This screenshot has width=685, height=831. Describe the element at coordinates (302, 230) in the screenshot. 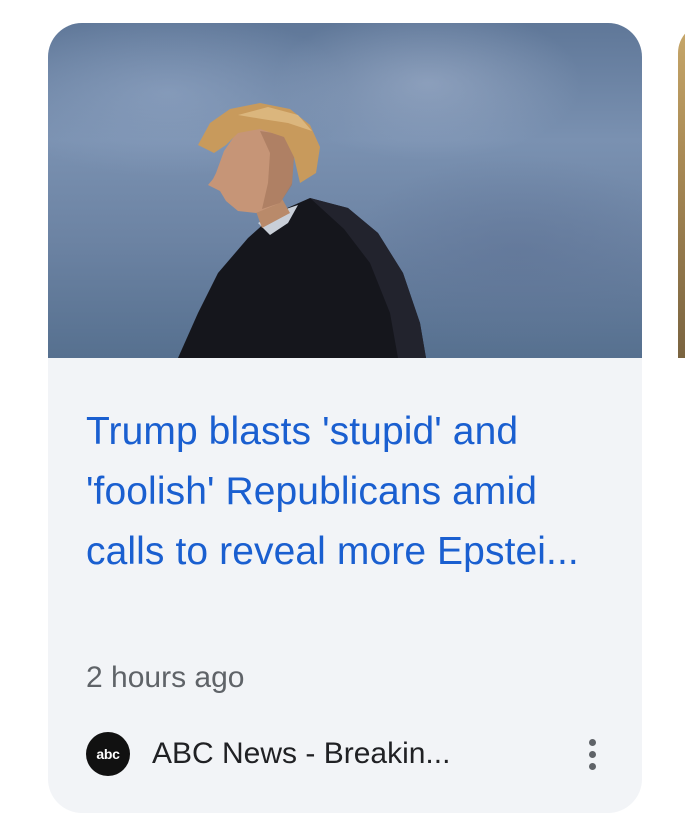

I see `photo-person-silhouette-icon` at that location.